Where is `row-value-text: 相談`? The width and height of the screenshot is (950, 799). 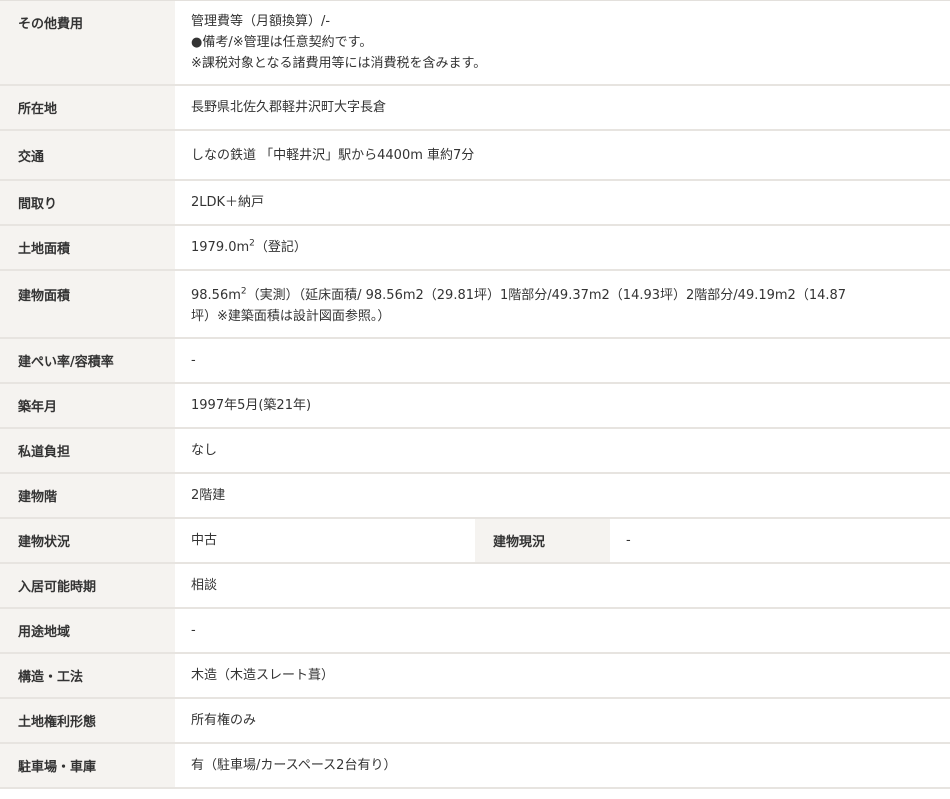 row-value-text: 相談 is located at coordinates (204, 585).